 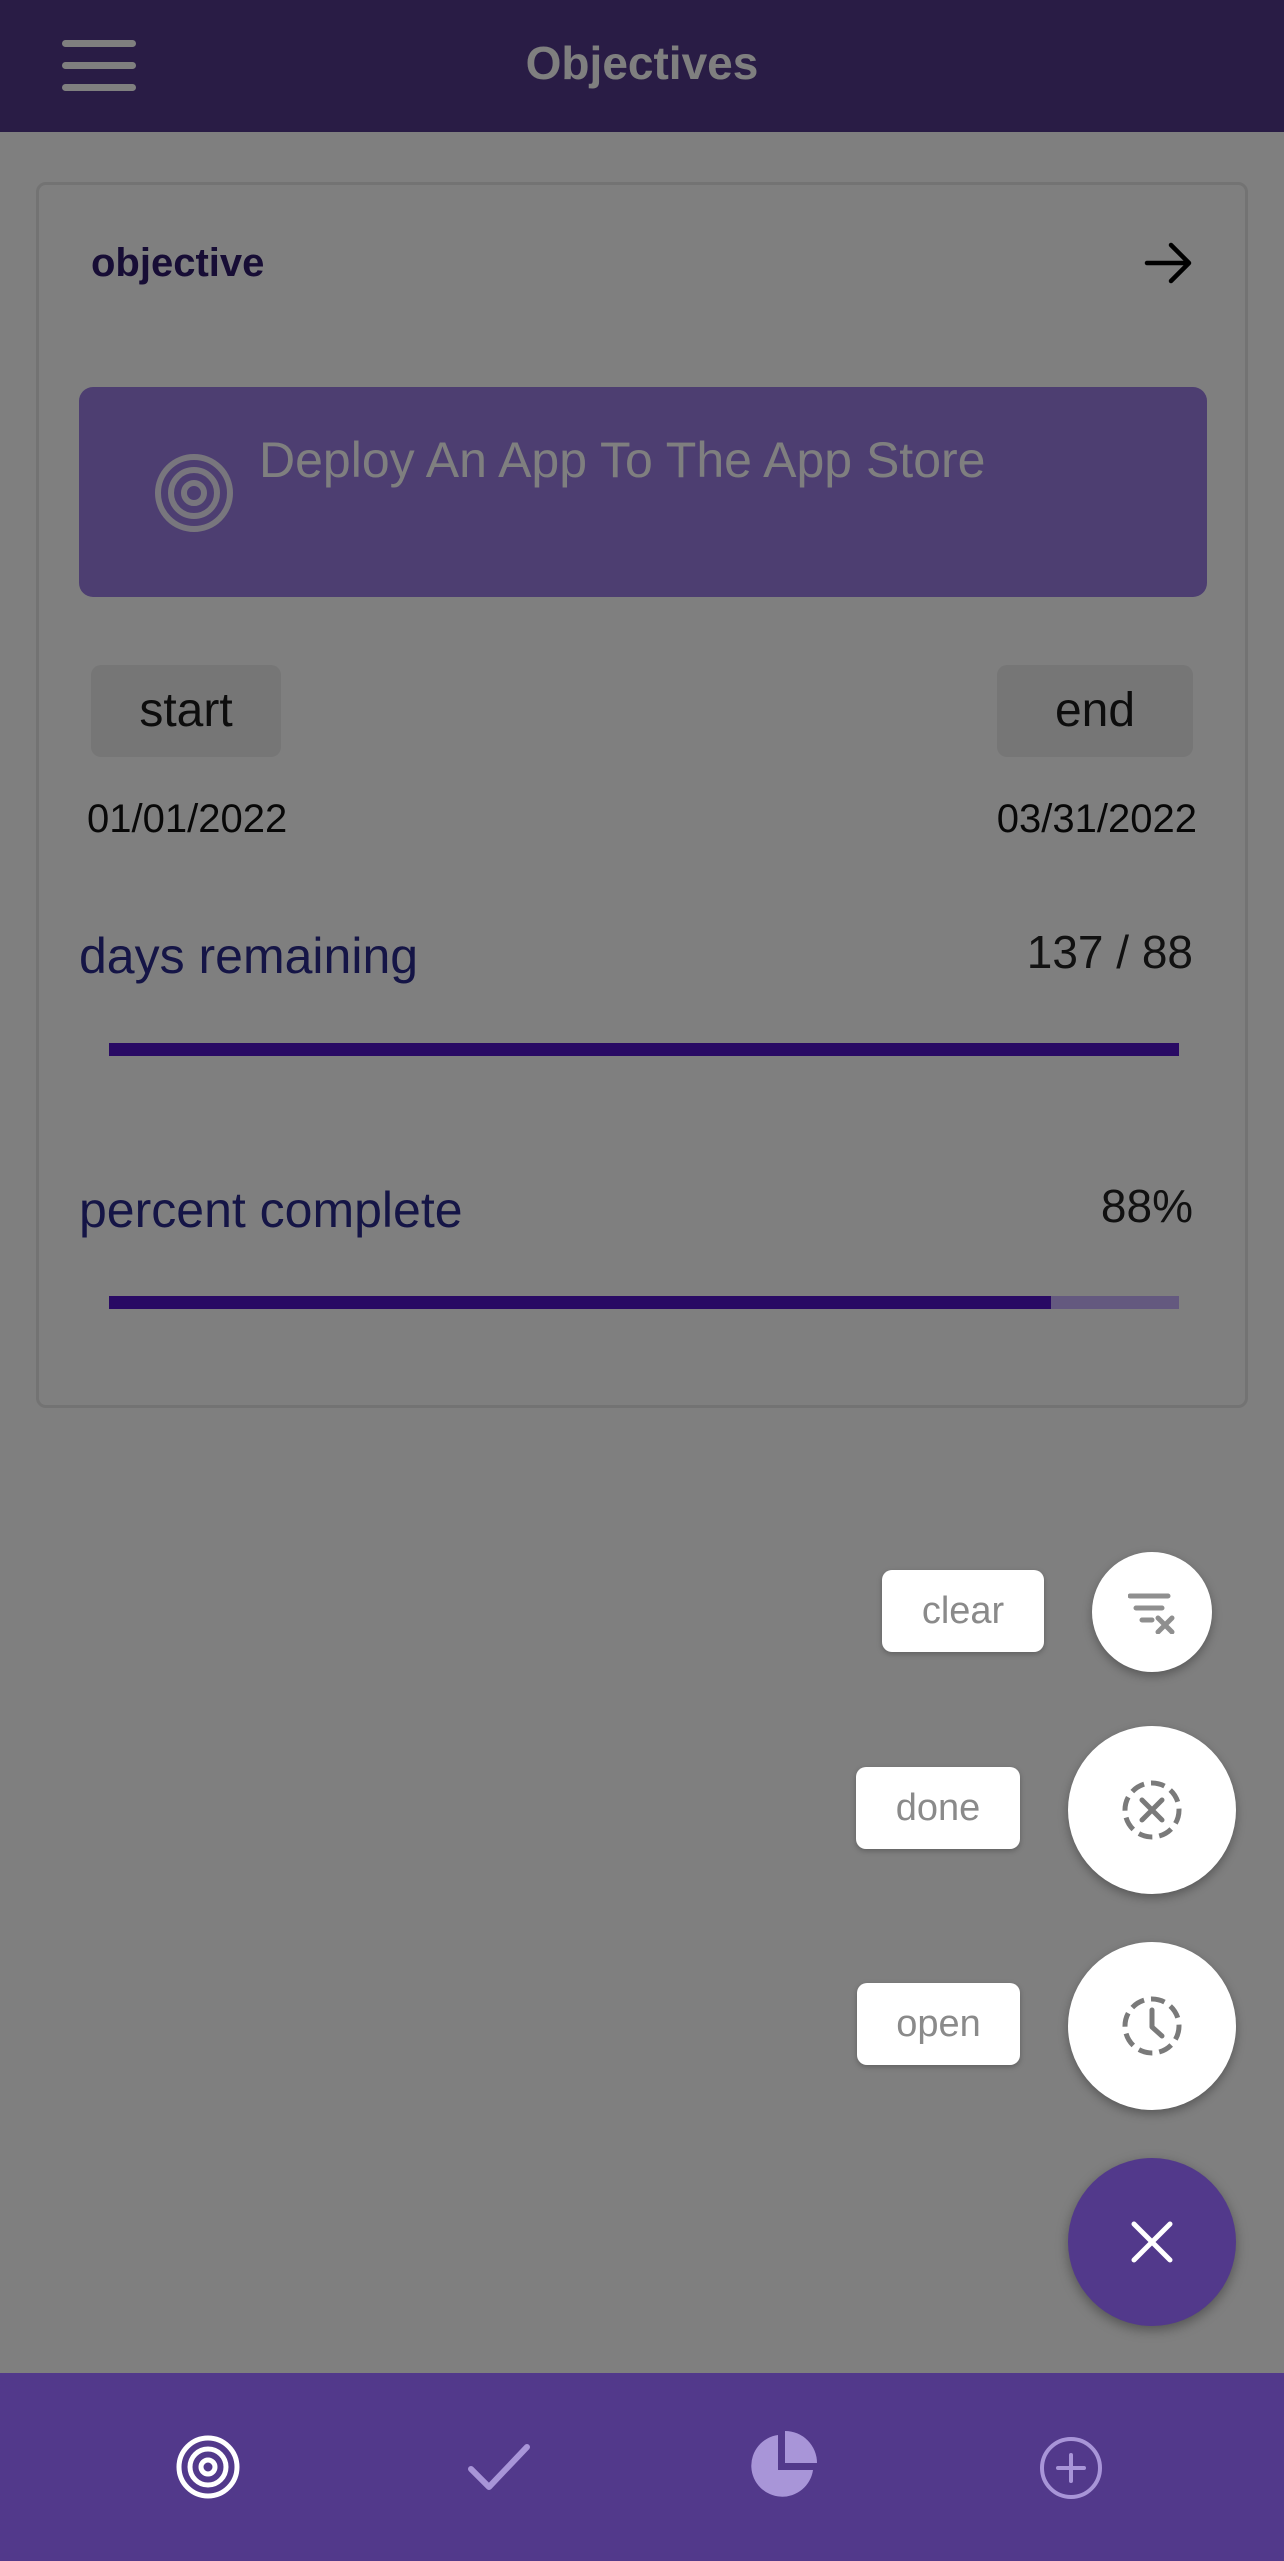 I want to click on nav-item-add, so click(x=1071, y=2467).